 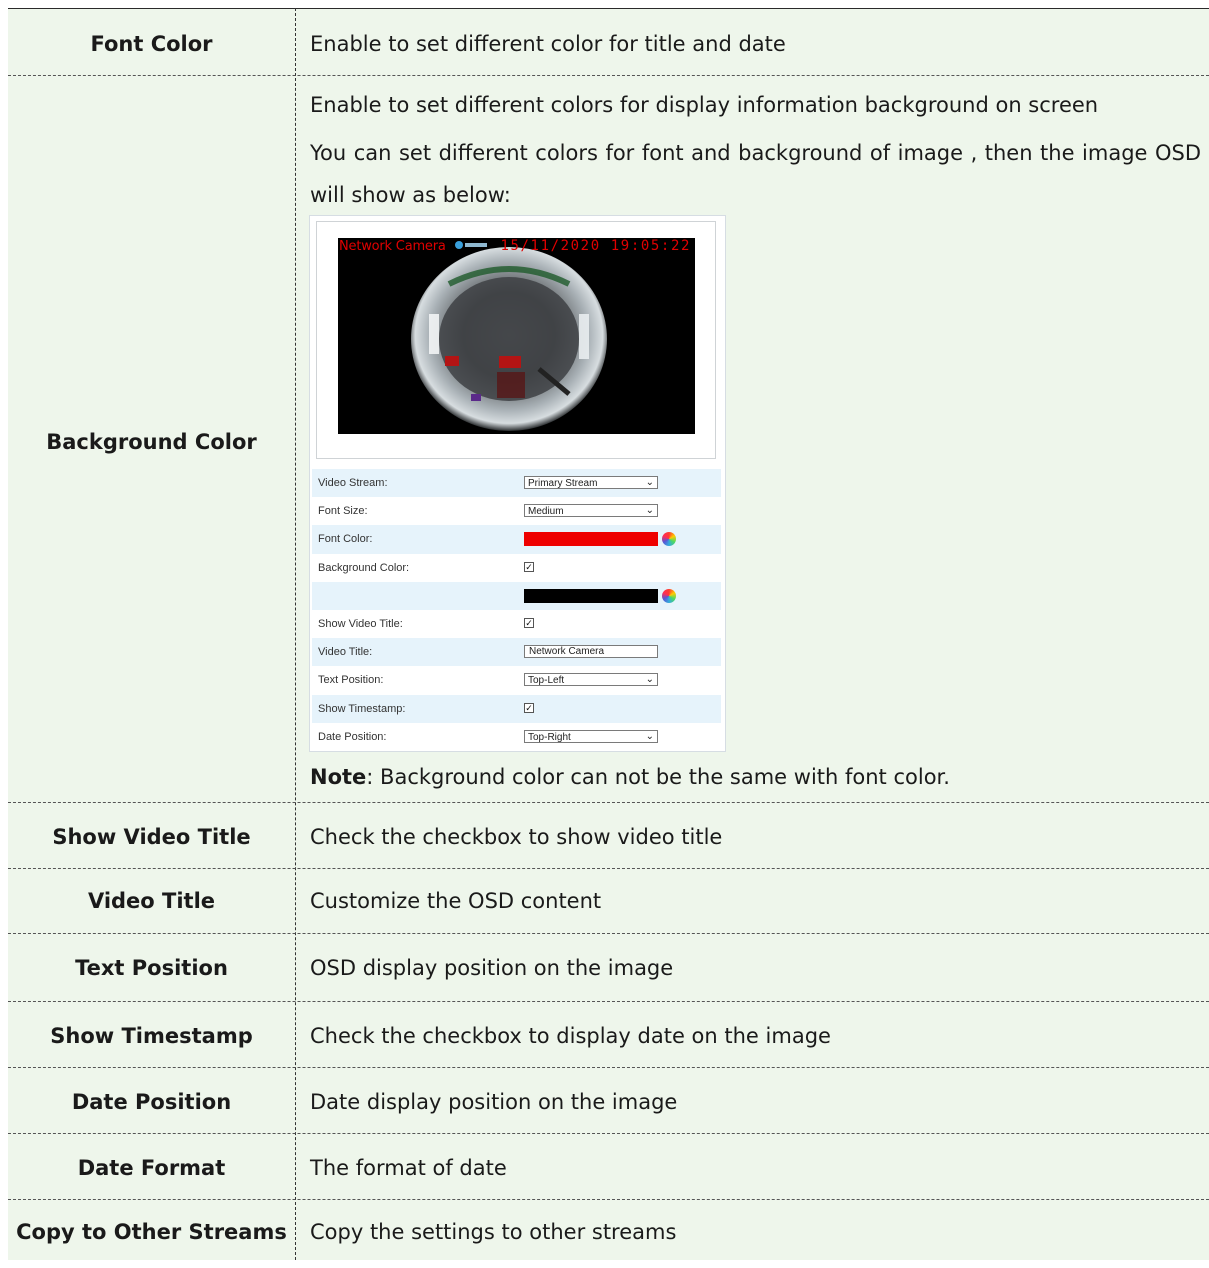 What do you see at coordinates (516, 737) in the screenshot?
I see `form-row-date-position: Date Position: Top-Right ⌄` at bounding box center [516, 737].